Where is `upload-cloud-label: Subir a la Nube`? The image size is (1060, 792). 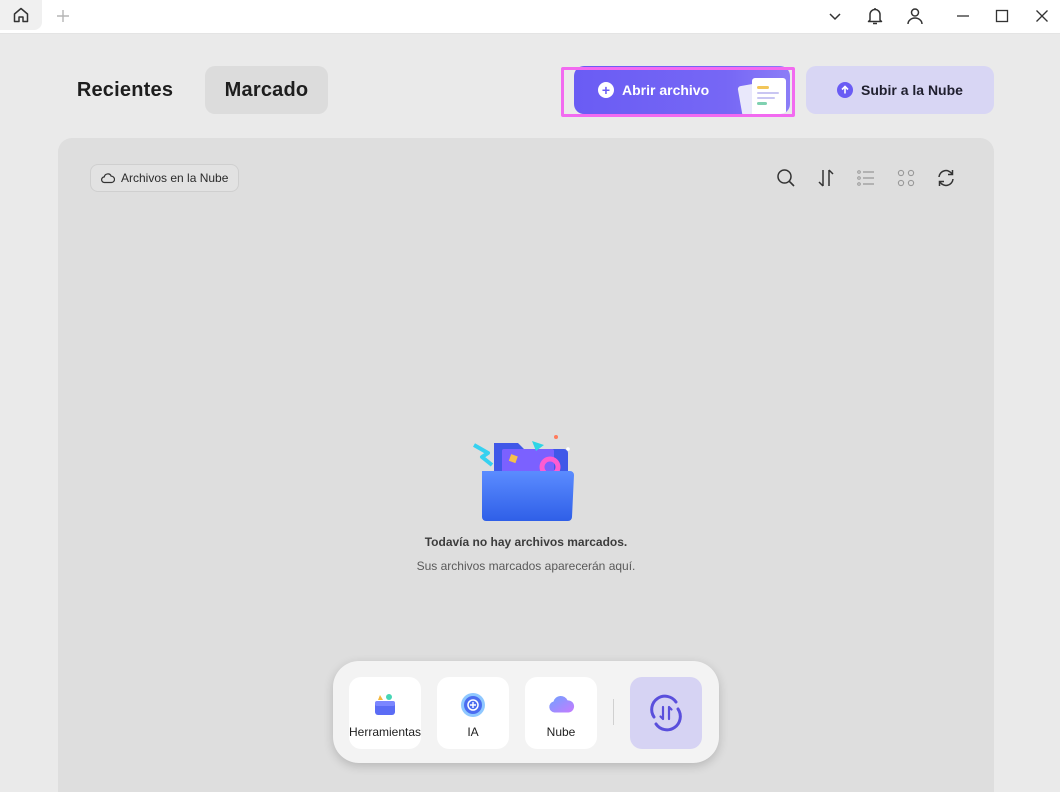 upload-cloud-label: Subir a la Nube is located at coordinates (912, 90).